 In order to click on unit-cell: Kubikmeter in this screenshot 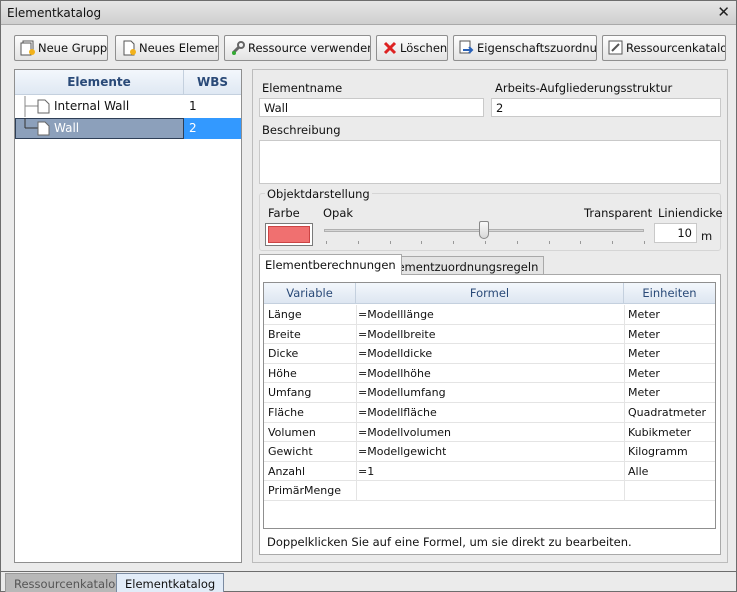, I will do `click(660, 432)`.